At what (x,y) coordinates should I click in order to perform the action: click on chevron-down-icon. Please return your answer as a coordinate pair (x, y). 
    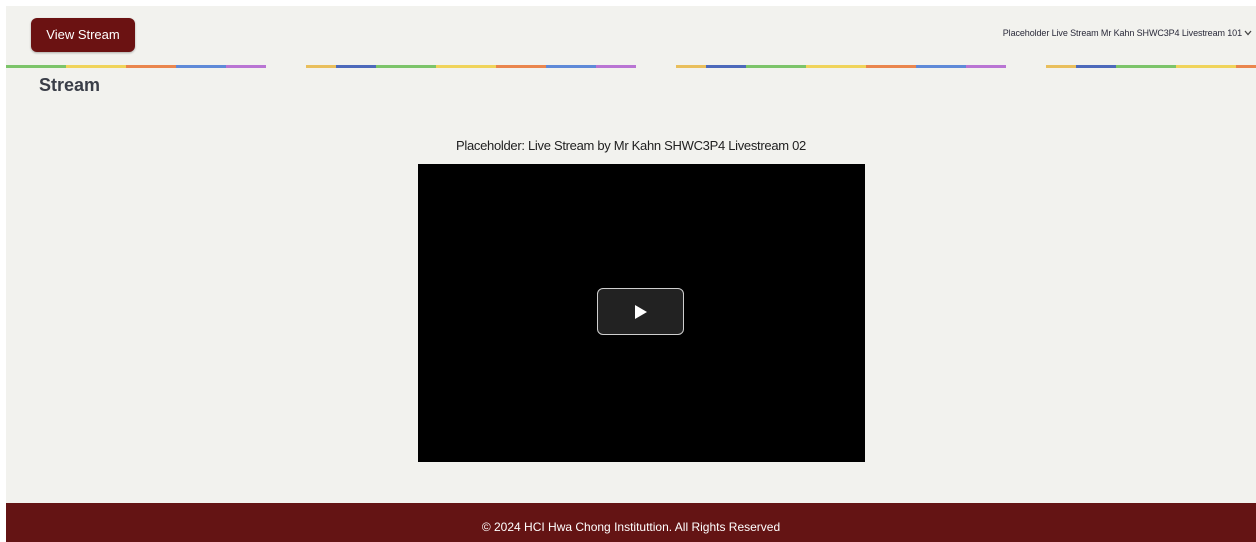
    Looking at the image, I should click on (1248, 33).